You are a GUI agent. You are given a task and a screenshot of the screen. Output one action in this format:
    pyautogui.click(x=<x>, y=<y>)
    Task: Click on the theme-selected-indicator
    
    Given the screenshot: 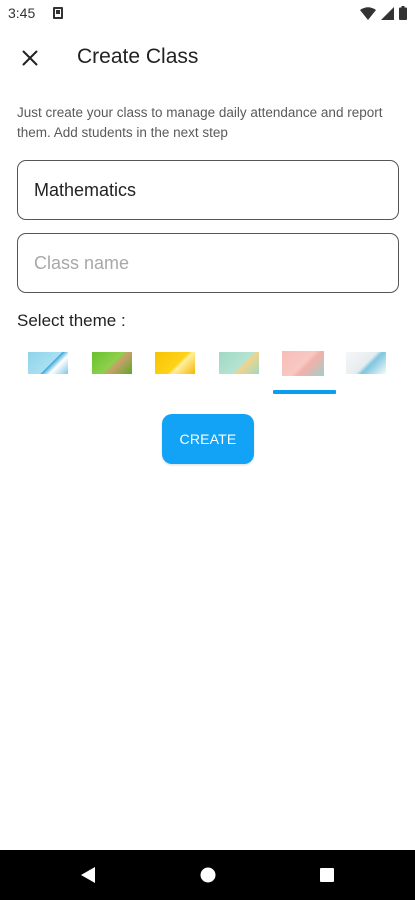 What is the action you would take?
    pyautogui.click(x=304, y=392)
    